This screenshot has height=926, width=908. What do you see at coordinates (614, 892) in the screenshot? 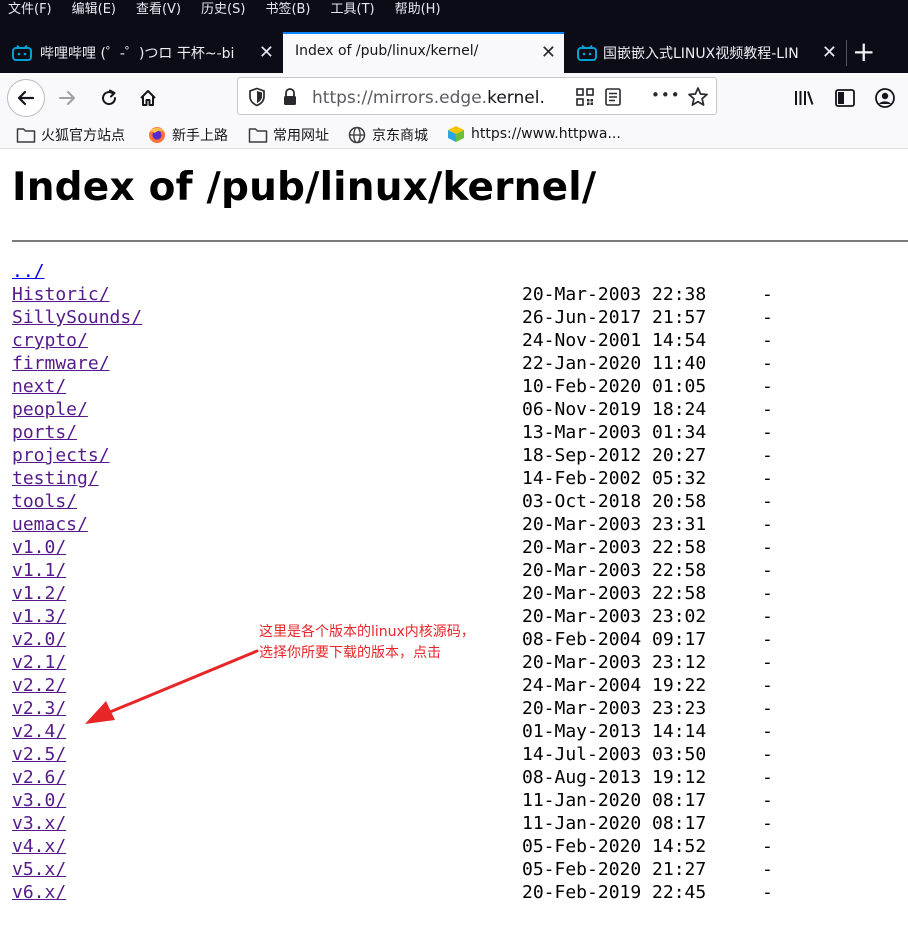
I see `modified-date: 20-Feb-2019 22:45` at bounding box center [614, 892].